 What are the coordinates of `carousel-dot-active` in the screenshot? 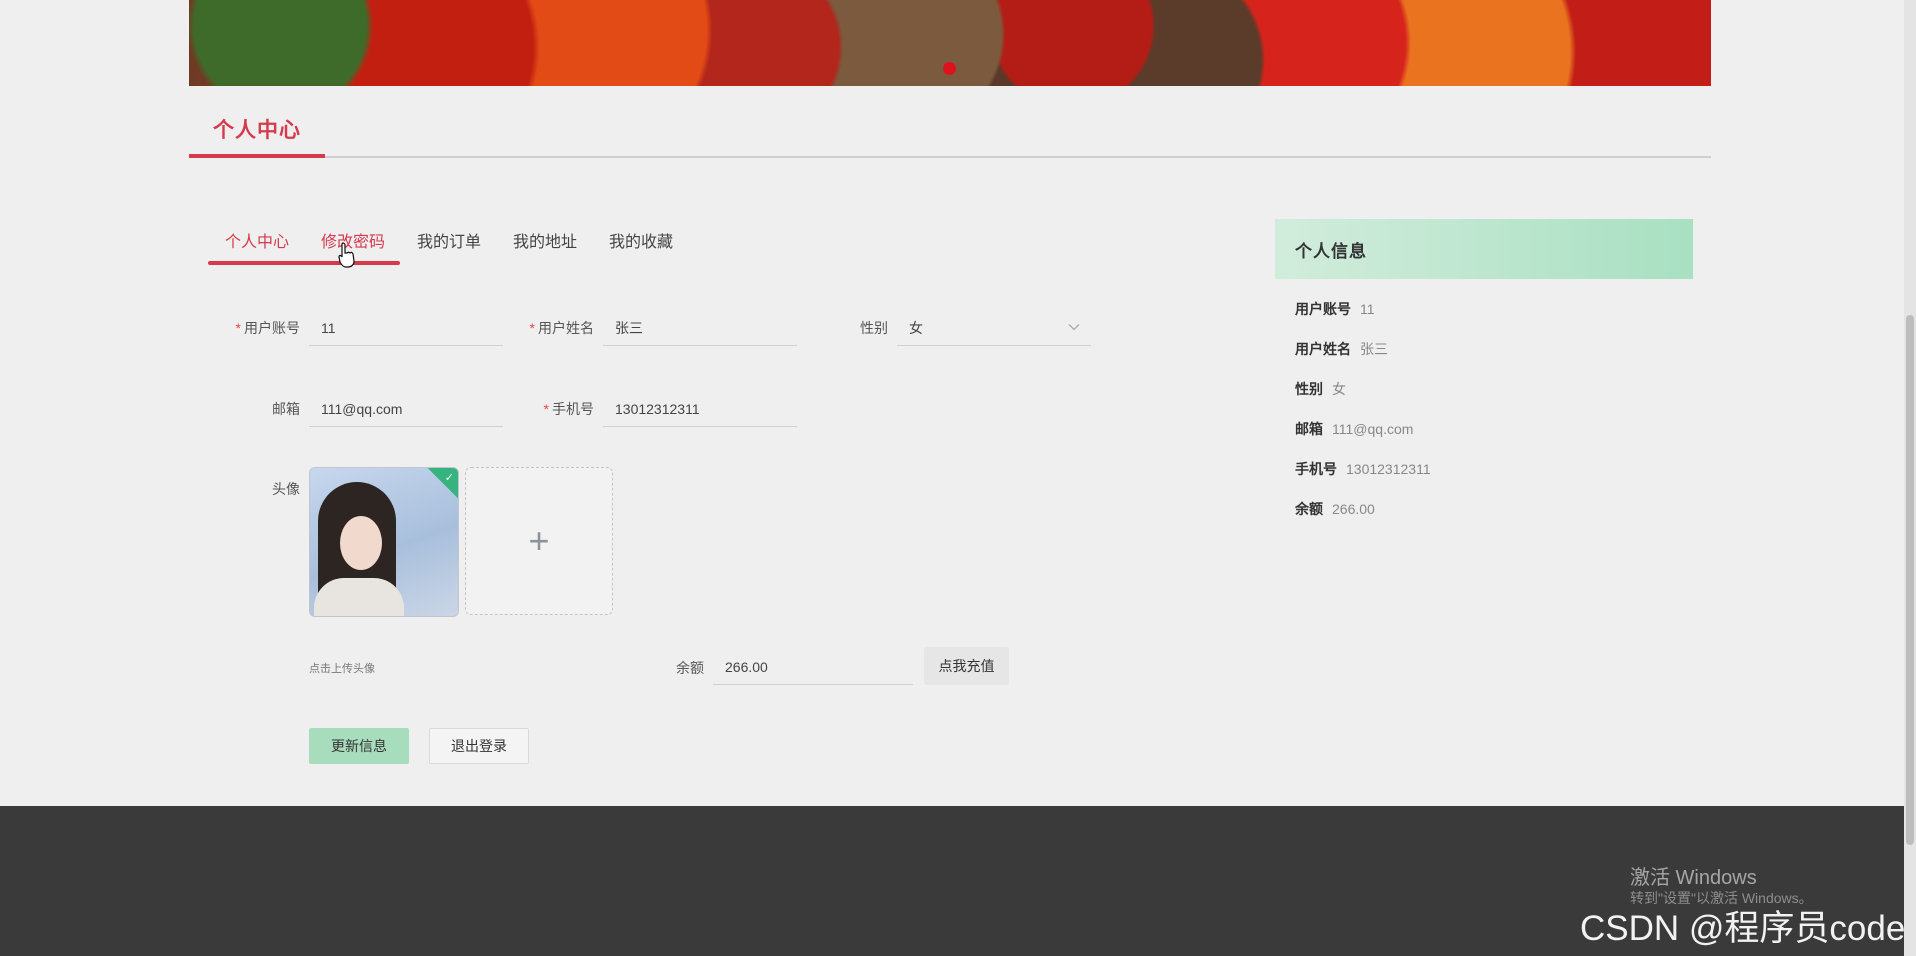 It's located at (949, 68).